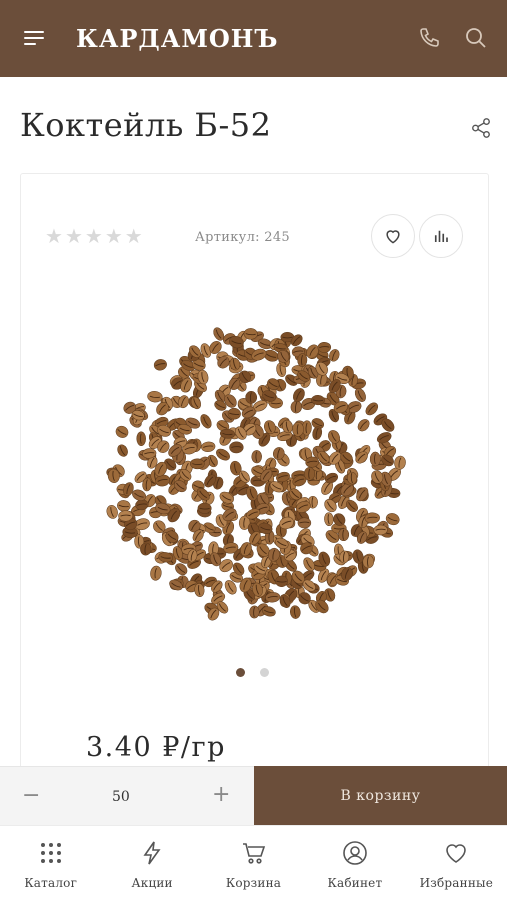  What do you see at coordinates (152, 883) in the screenshot?
I see `nav-label: Акции` at bounding box center [152, 883].